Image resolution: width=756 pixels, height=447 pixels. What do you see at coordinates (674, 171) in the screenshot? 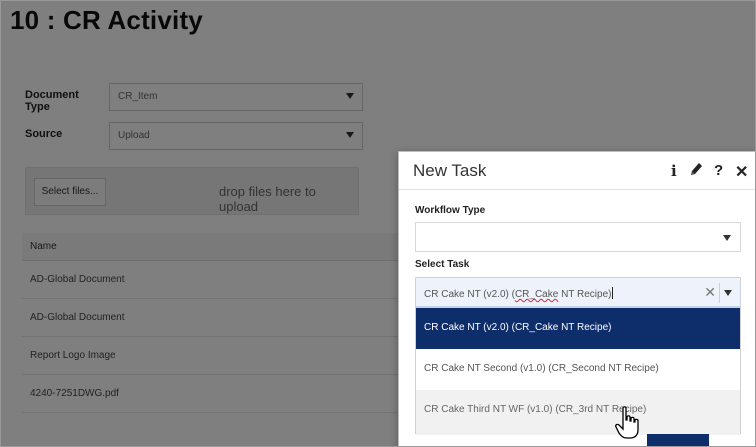
I see `info-icon: i` at bounding box center [674, 171].